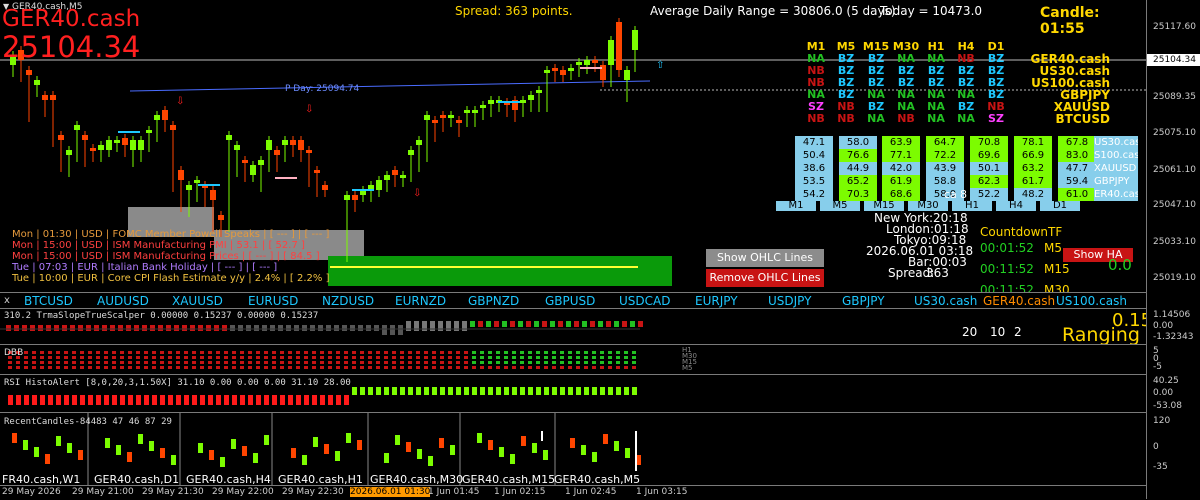  What do you see at coordinates (765, 258) in the screenshot?
I see `show-ohlc-button: Show OHLC Lines` at bounding box center [765, 258].